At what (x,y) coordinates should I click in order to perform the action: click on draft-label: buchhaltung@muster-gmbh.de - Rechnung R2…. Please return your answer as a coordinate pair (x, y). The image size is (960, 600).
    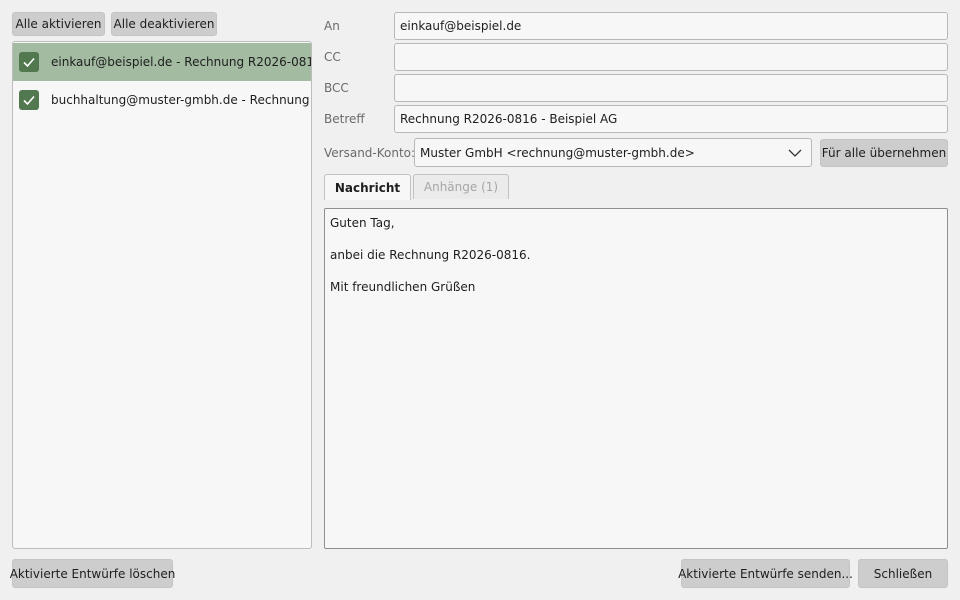
    Looking at the image, I should click on (181, 100).